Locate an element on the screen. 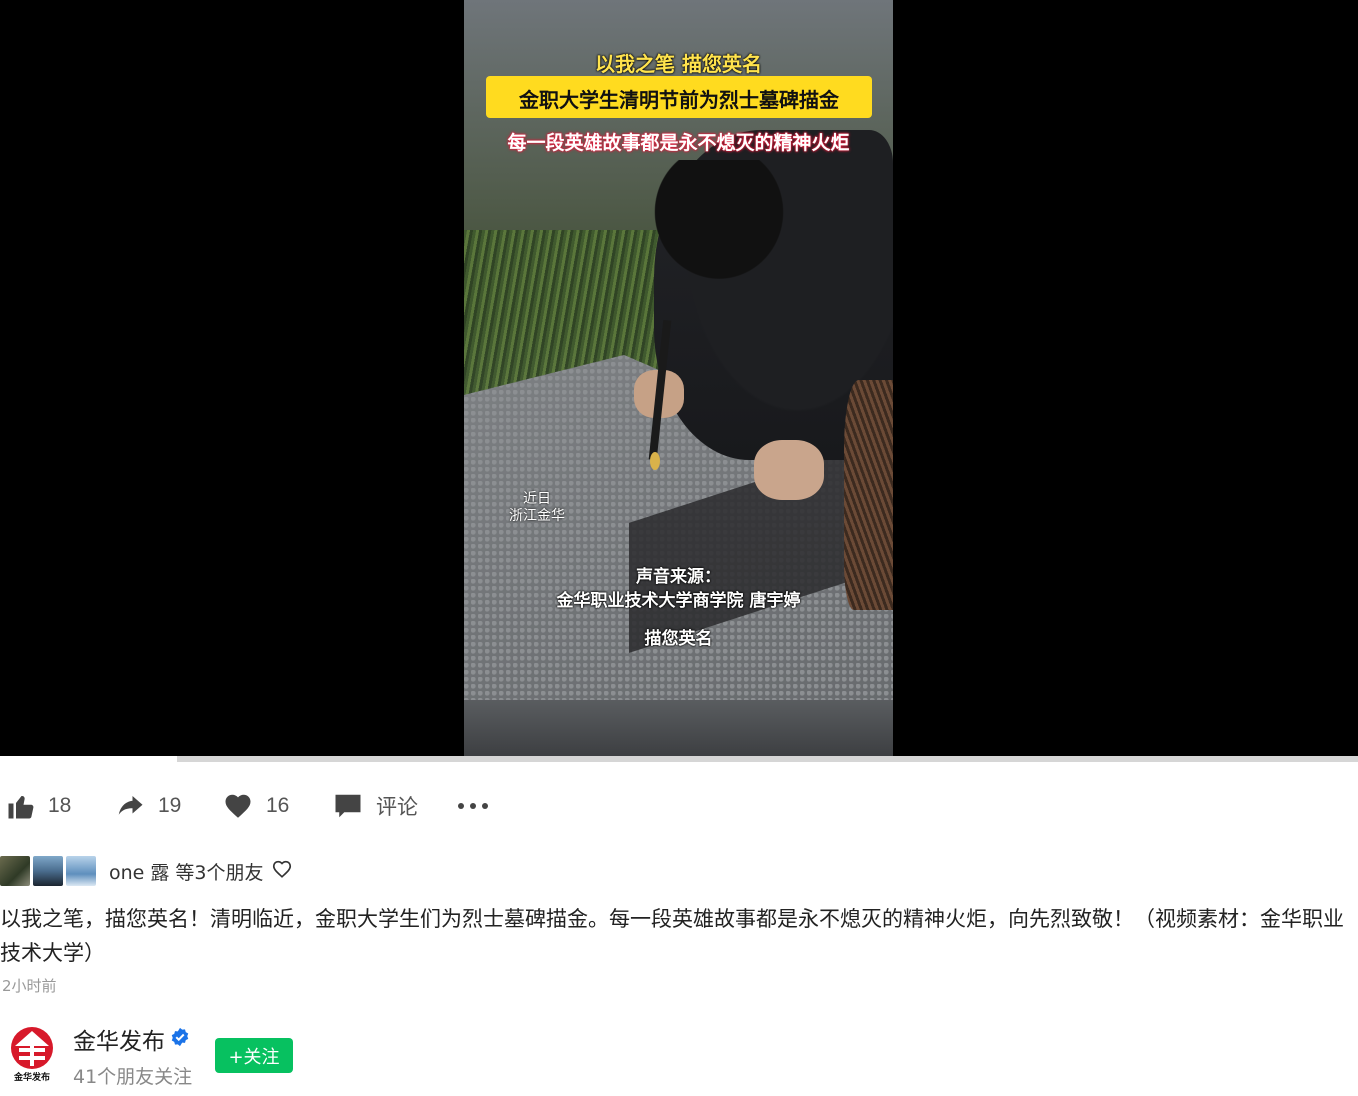  favorite-button: 16 is located at coordinates (255, 806).